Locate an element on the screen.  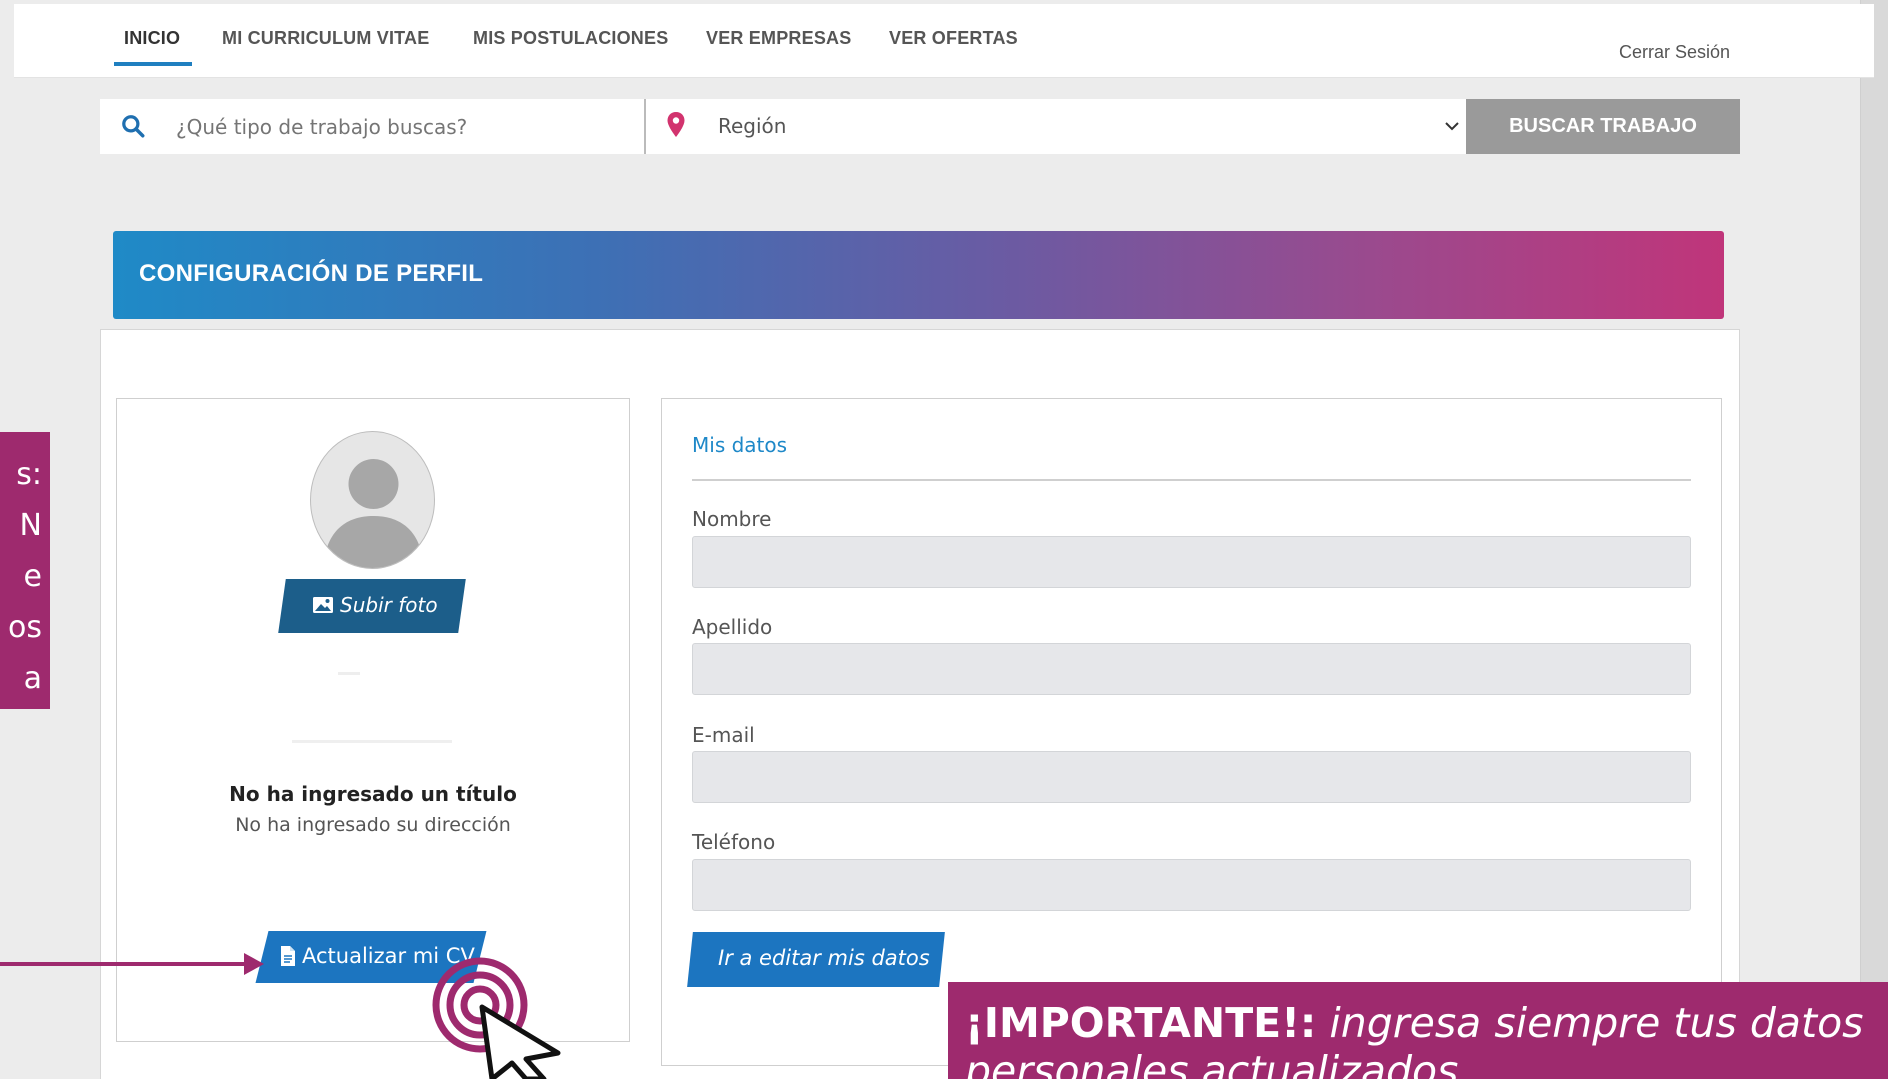
logout-link: Cerrar Sesión is located at coordinates (1674, 52).